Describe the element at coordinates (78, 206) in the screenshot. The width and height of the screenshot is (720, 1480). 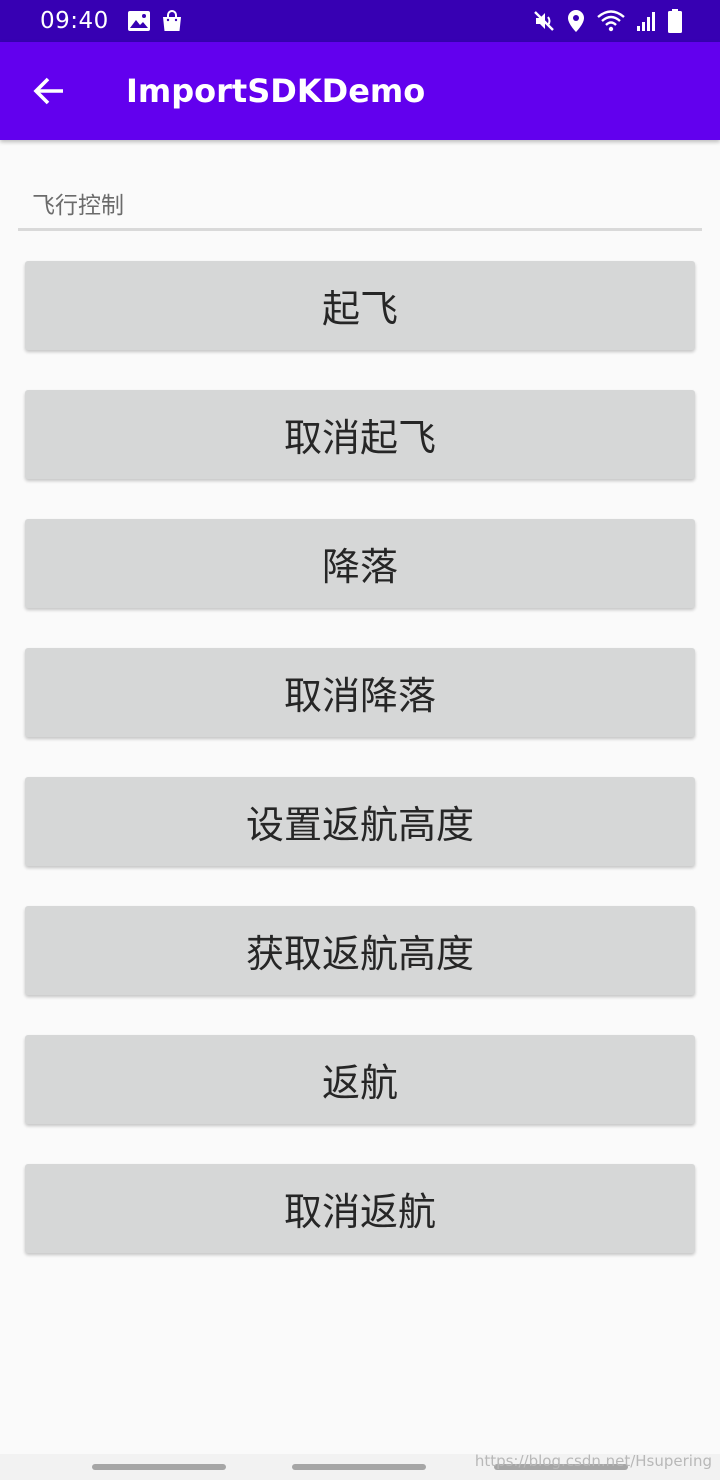
I see `section-label: 飞行控制` at that location.